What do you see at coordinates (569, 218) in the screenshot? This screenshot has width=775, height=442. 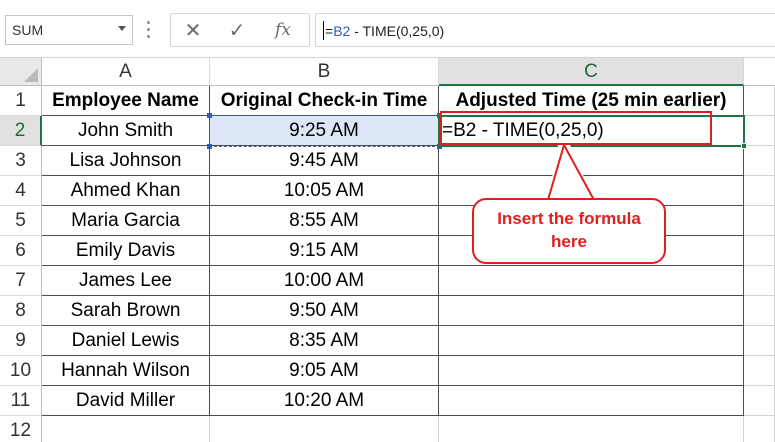 I see `callout-text-line-1: Insert the formula` at bounding box center [569, 218].